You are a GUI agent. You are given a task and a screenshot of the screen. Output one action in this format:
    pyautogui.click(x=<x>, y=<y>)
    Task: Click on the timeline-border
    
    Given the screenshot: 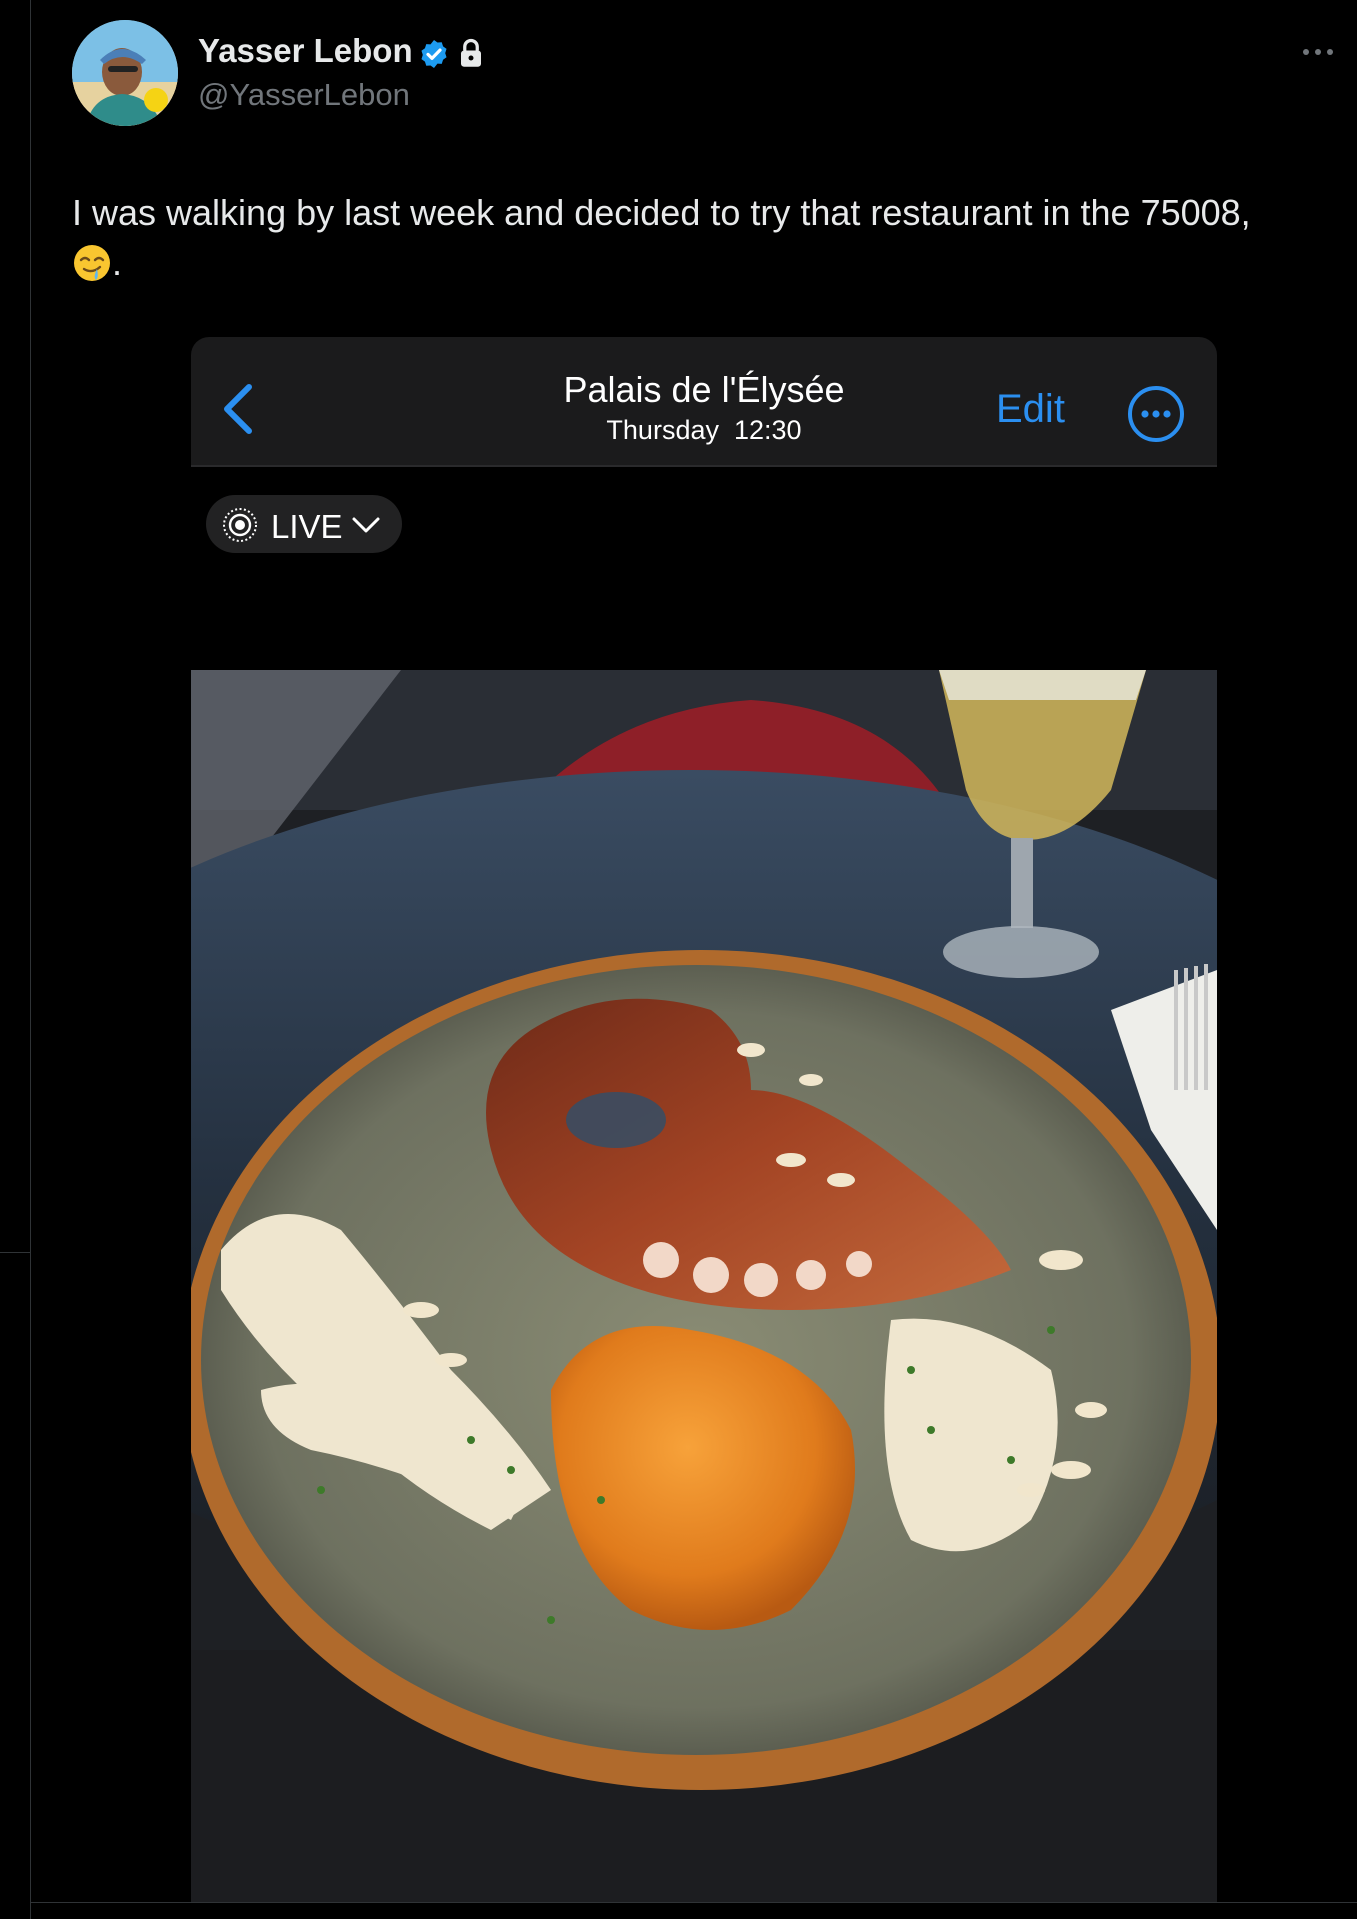 What is the action you would take?
    pyautogui.click(x=30, y=959)
    